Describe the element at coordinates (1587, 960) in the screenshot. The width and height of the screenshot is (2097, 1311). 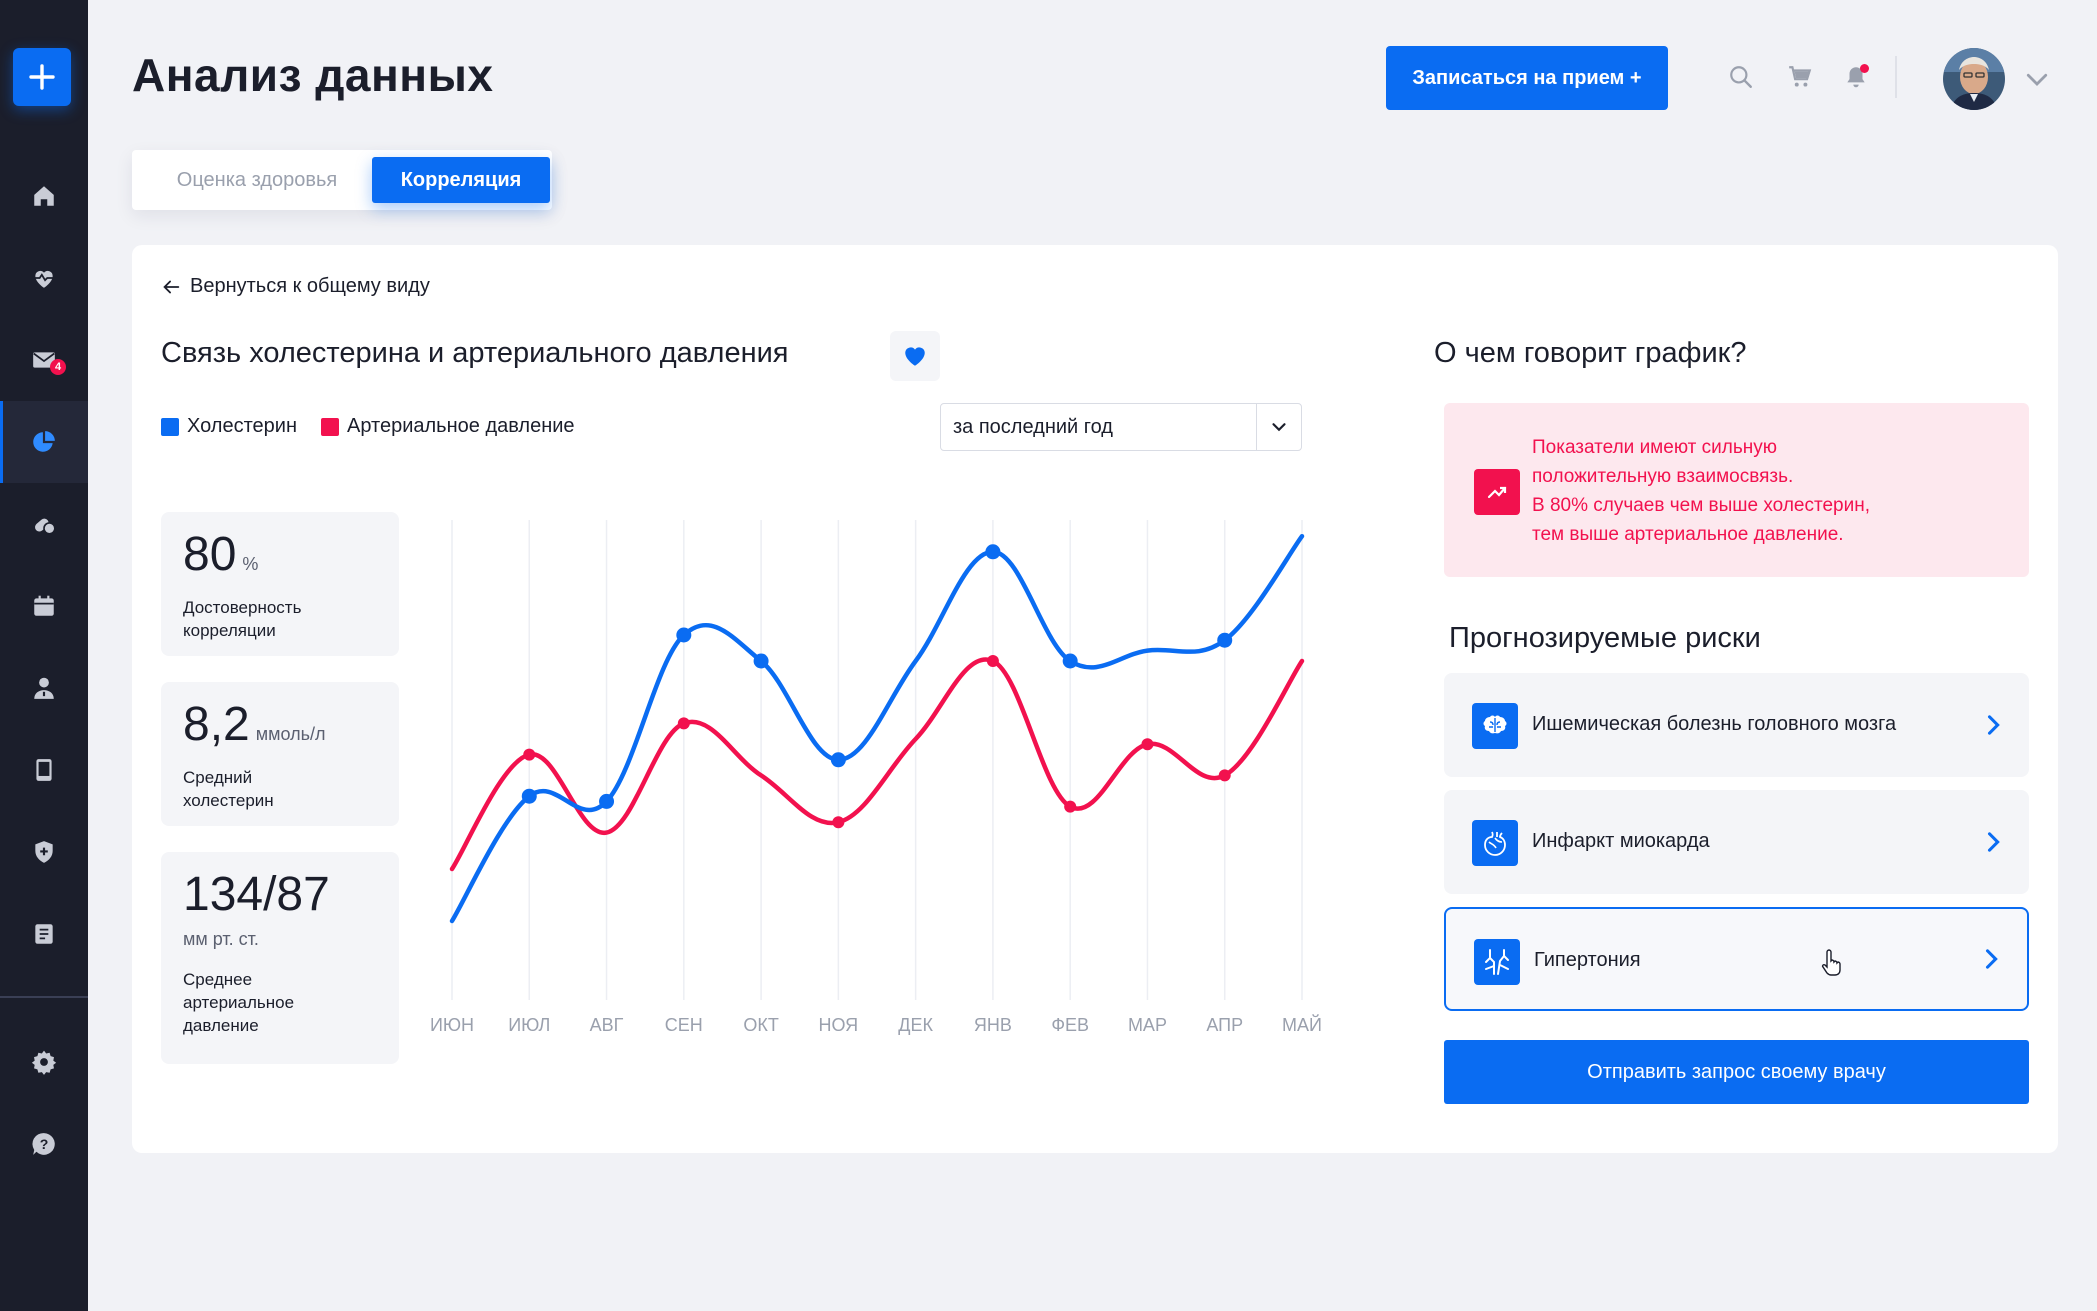
I see `risk-label: Гипертония` at that location.